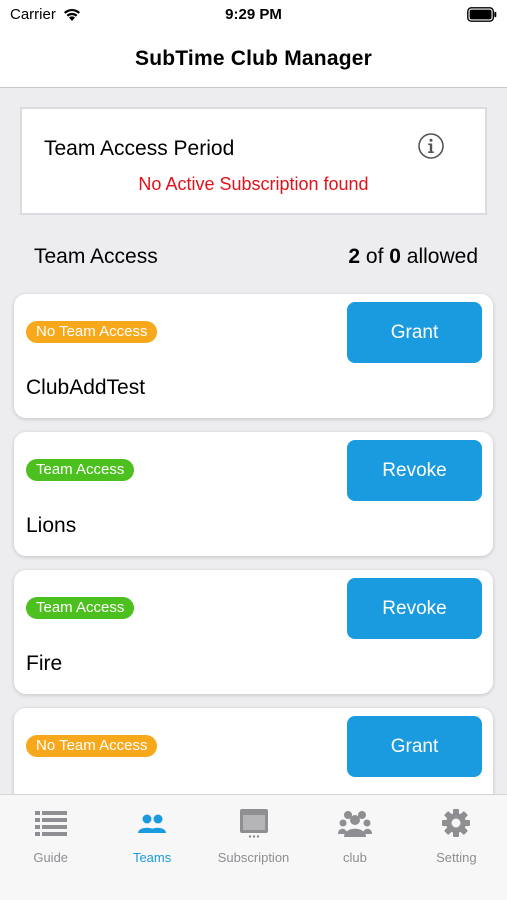 The width and height of the screenshot is (507, 900). I want to click on team-access-label: Team Access, so click(96, 256).